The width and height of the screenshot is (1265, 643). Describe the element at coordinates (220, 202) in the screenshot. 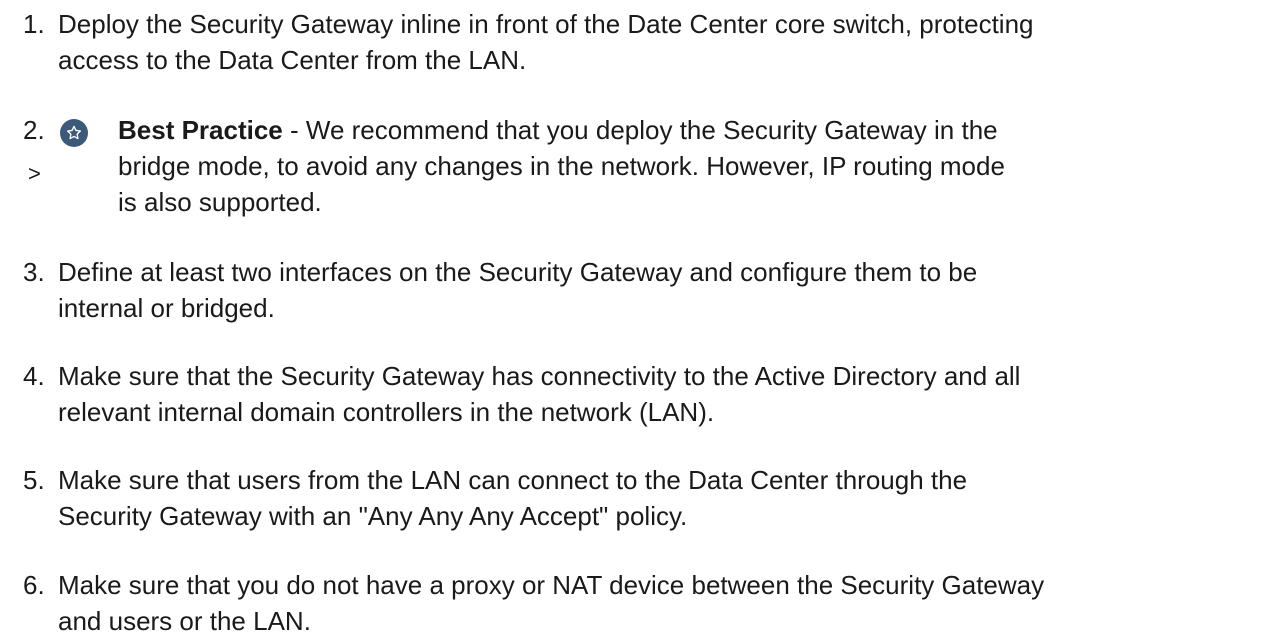

I see `step-text-line: is also supported.` at that location.